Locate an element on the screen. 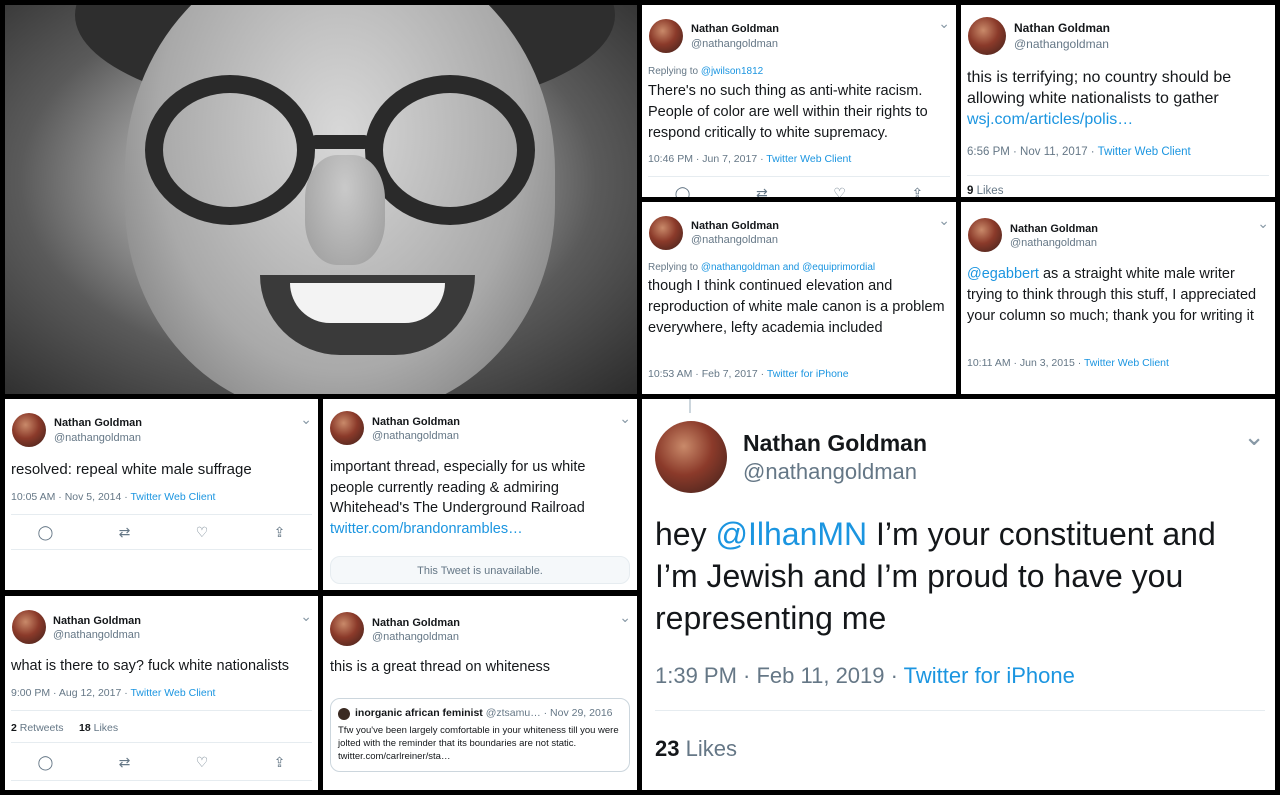 Image resolution: width=1280 pixels, height=795 pixels. replying-to: Replying to @jwilson1812 is located at coordinates (706, 71).